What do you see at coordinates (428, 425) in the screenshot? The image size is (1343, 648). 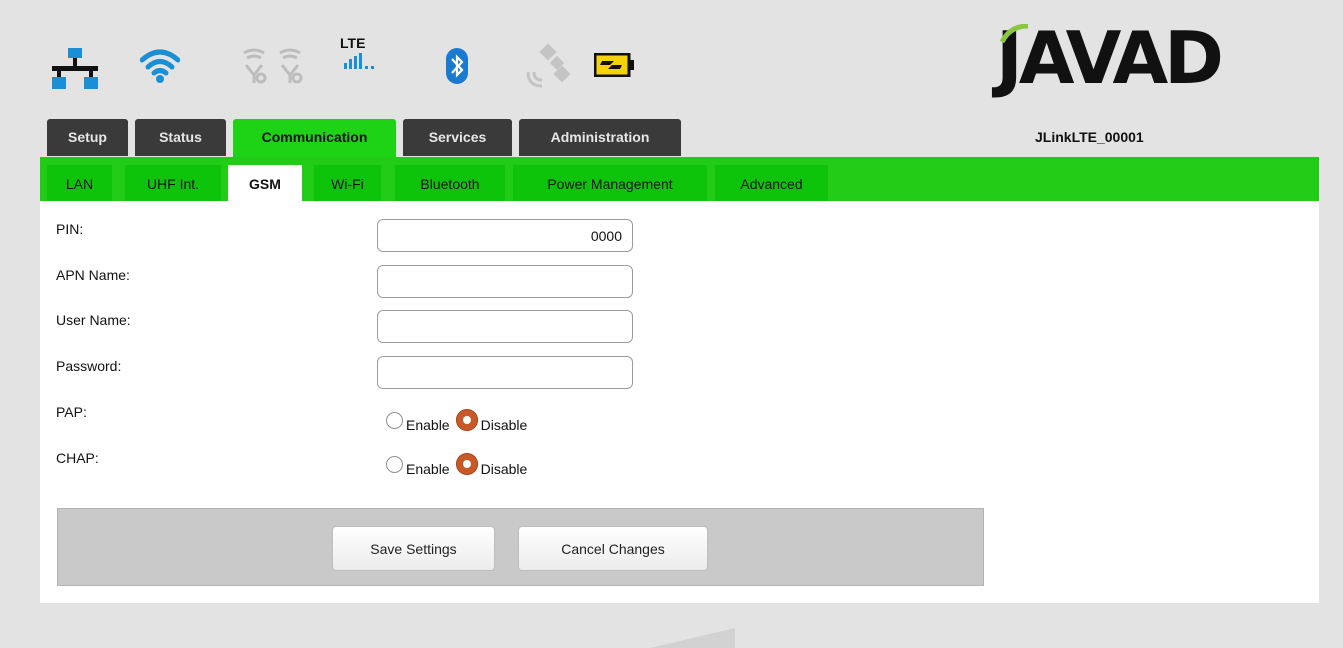 I see `pap-enable-label: Enable` at bounding box center [428, 425].